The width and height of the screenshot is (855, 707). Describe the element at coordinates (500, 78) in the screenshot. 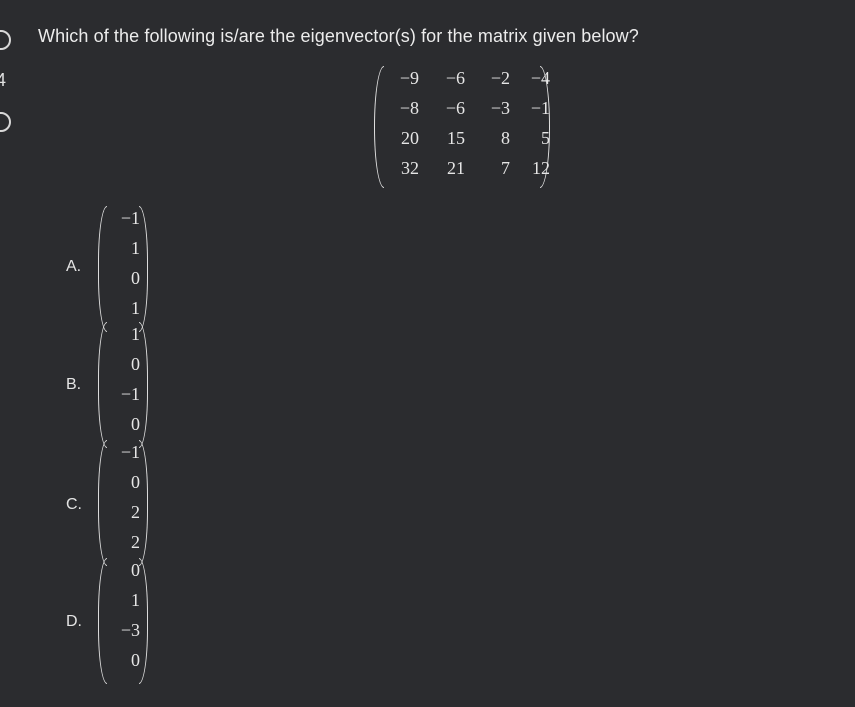

I see `matrix-cell: −2` at that location.